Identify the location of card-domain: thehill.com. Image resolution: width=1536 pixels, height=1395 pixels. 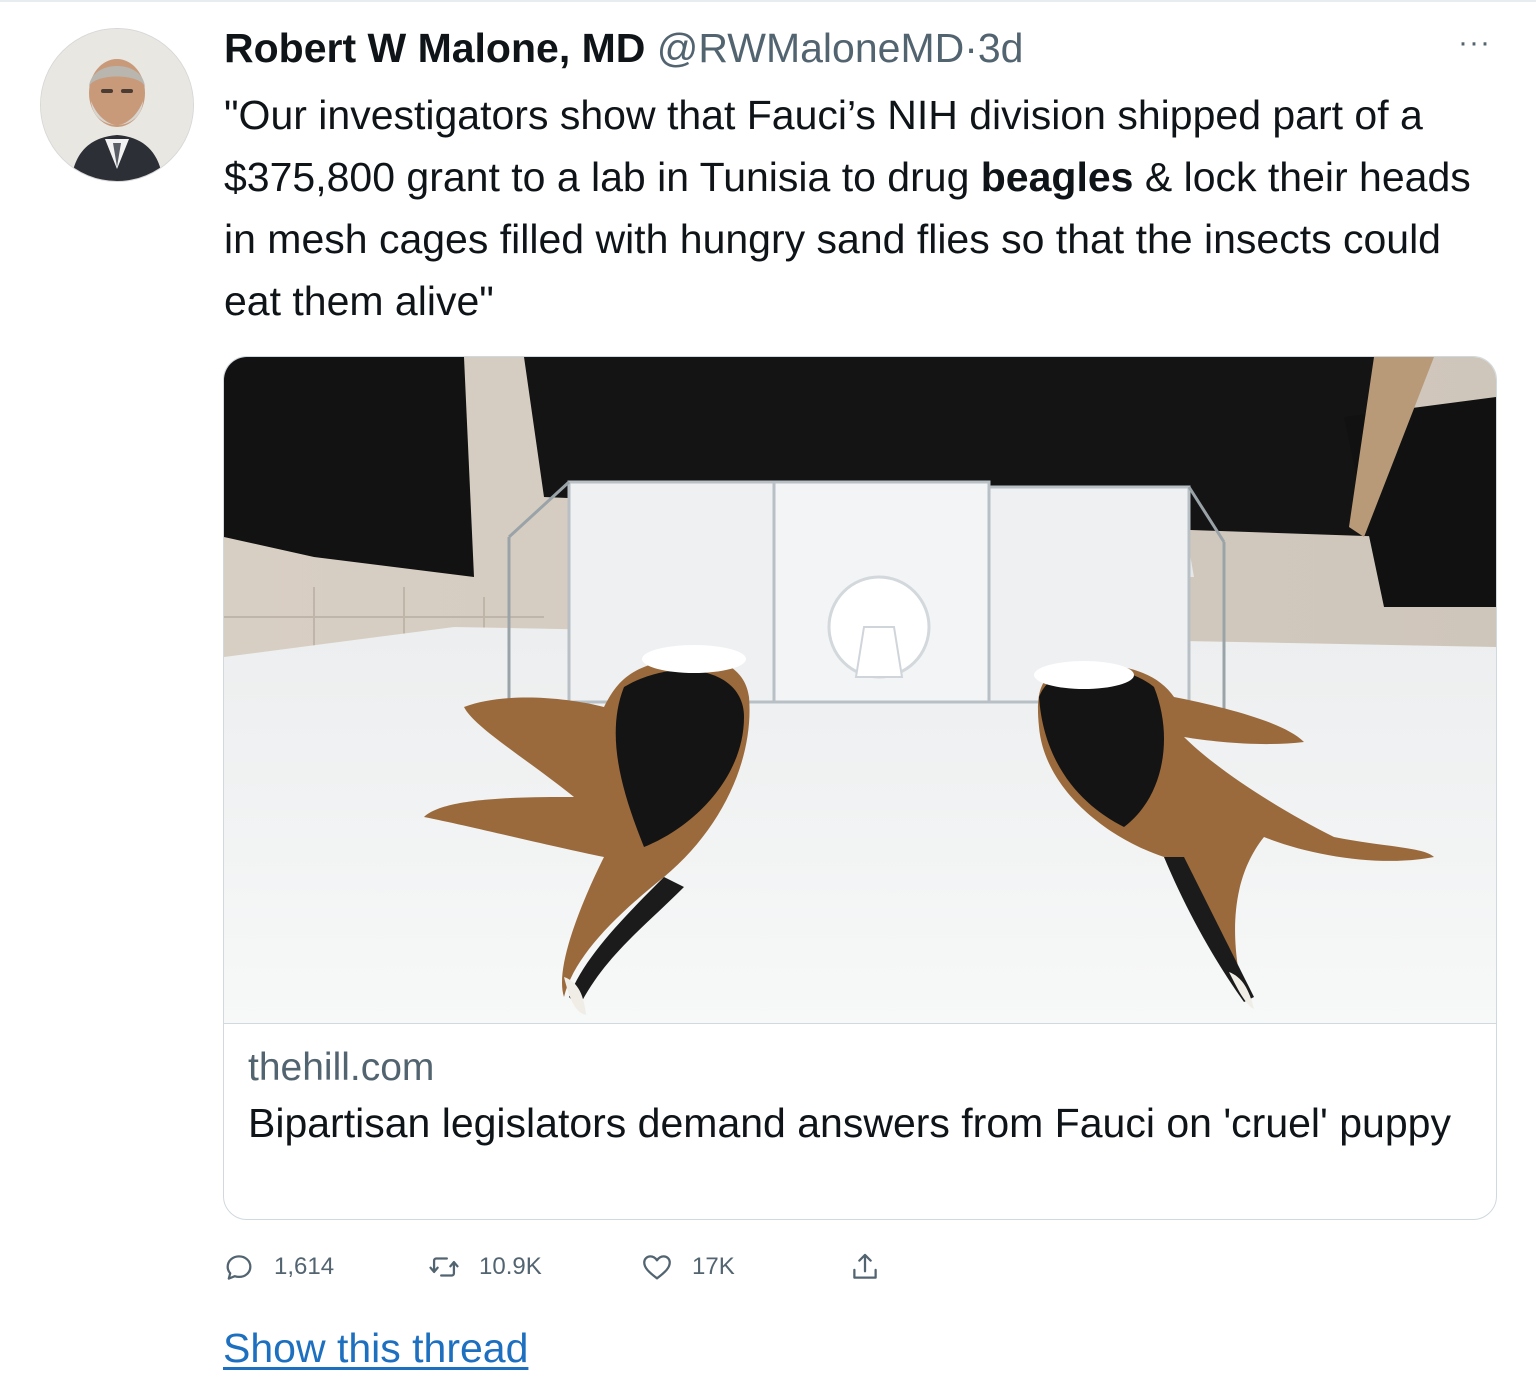
(341, 1068).